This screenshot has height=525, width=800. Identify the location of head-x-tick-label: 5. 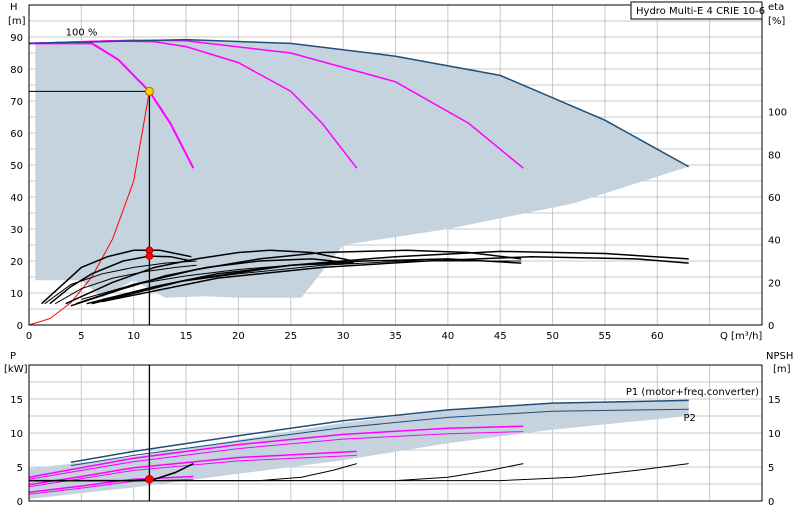
(81, 336).